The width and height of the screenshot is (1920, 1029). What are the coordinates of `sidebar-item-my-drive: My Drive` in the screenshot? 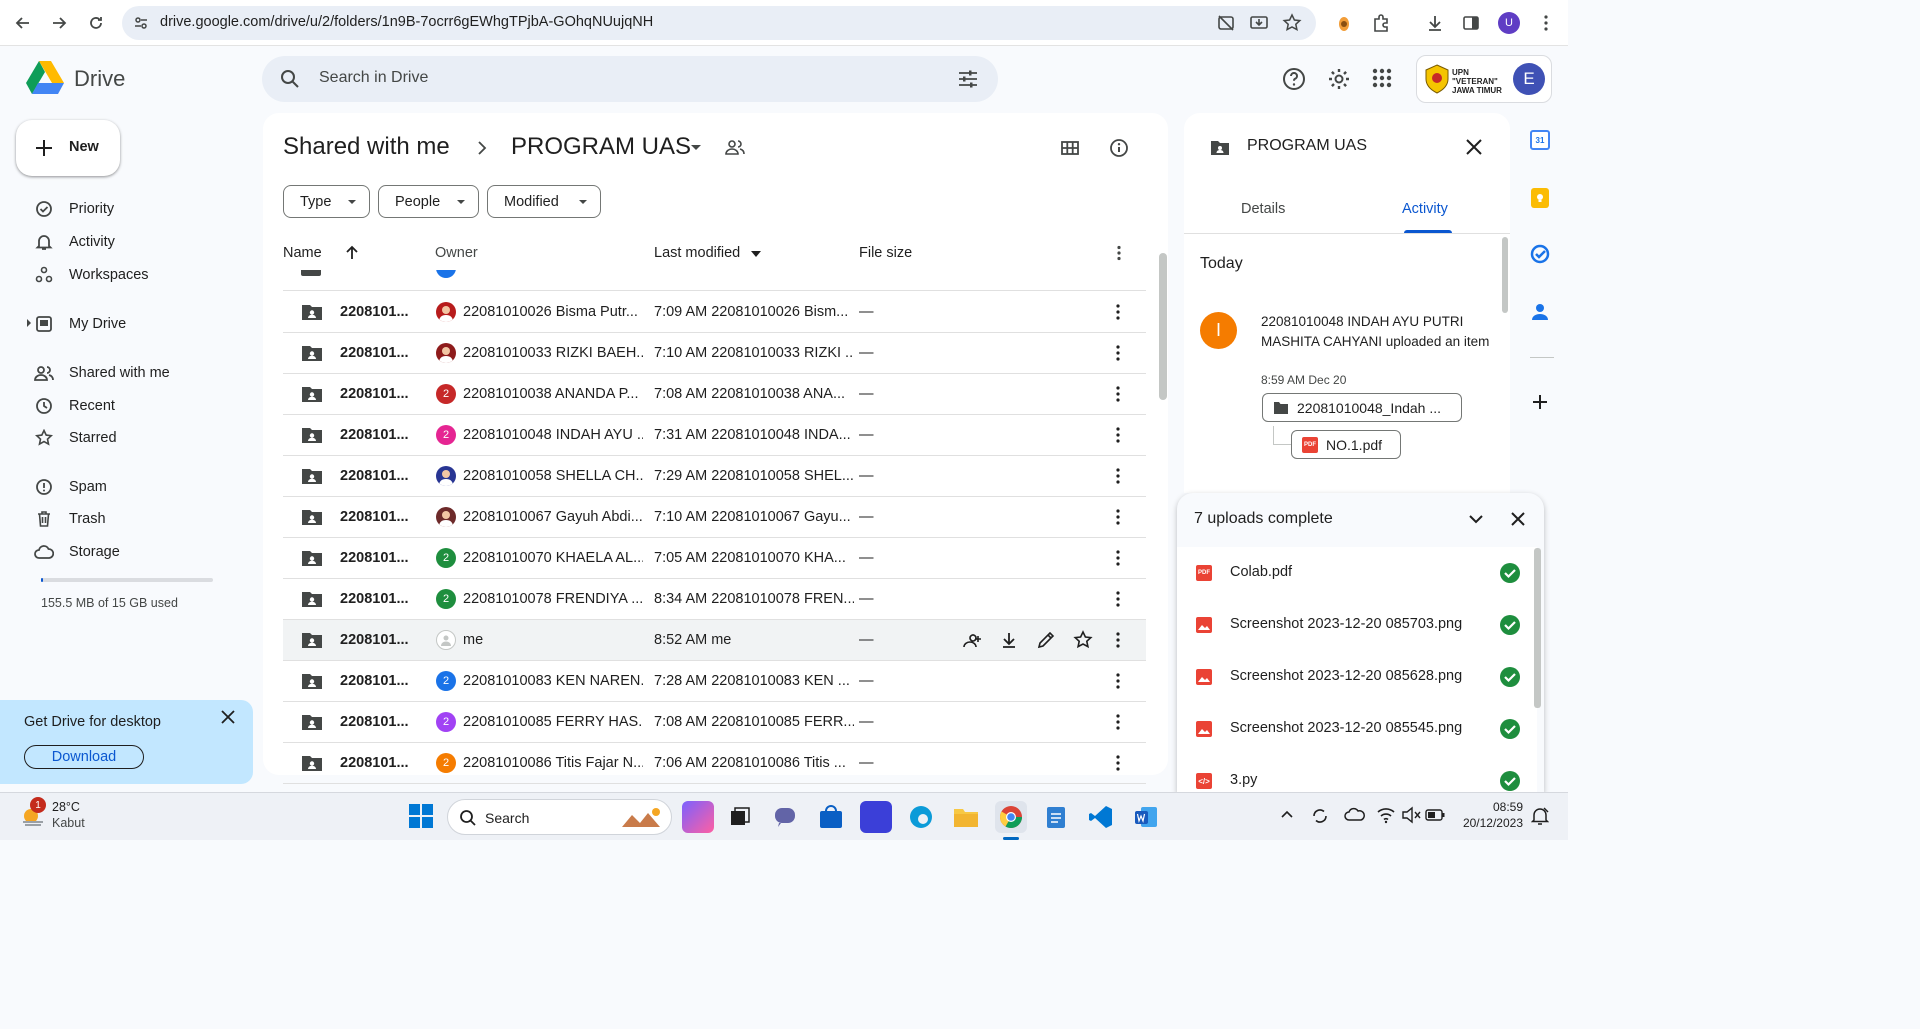 It's located at (139, 324).